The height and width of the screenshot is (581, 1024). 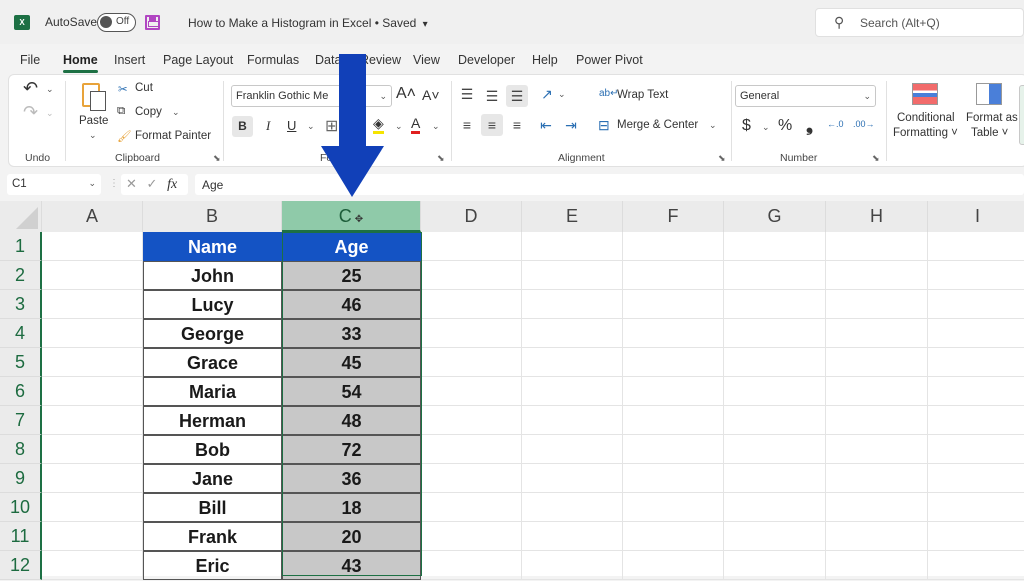 I want to click on format-painter-icon: 🖌, so click(x=124, y=136).